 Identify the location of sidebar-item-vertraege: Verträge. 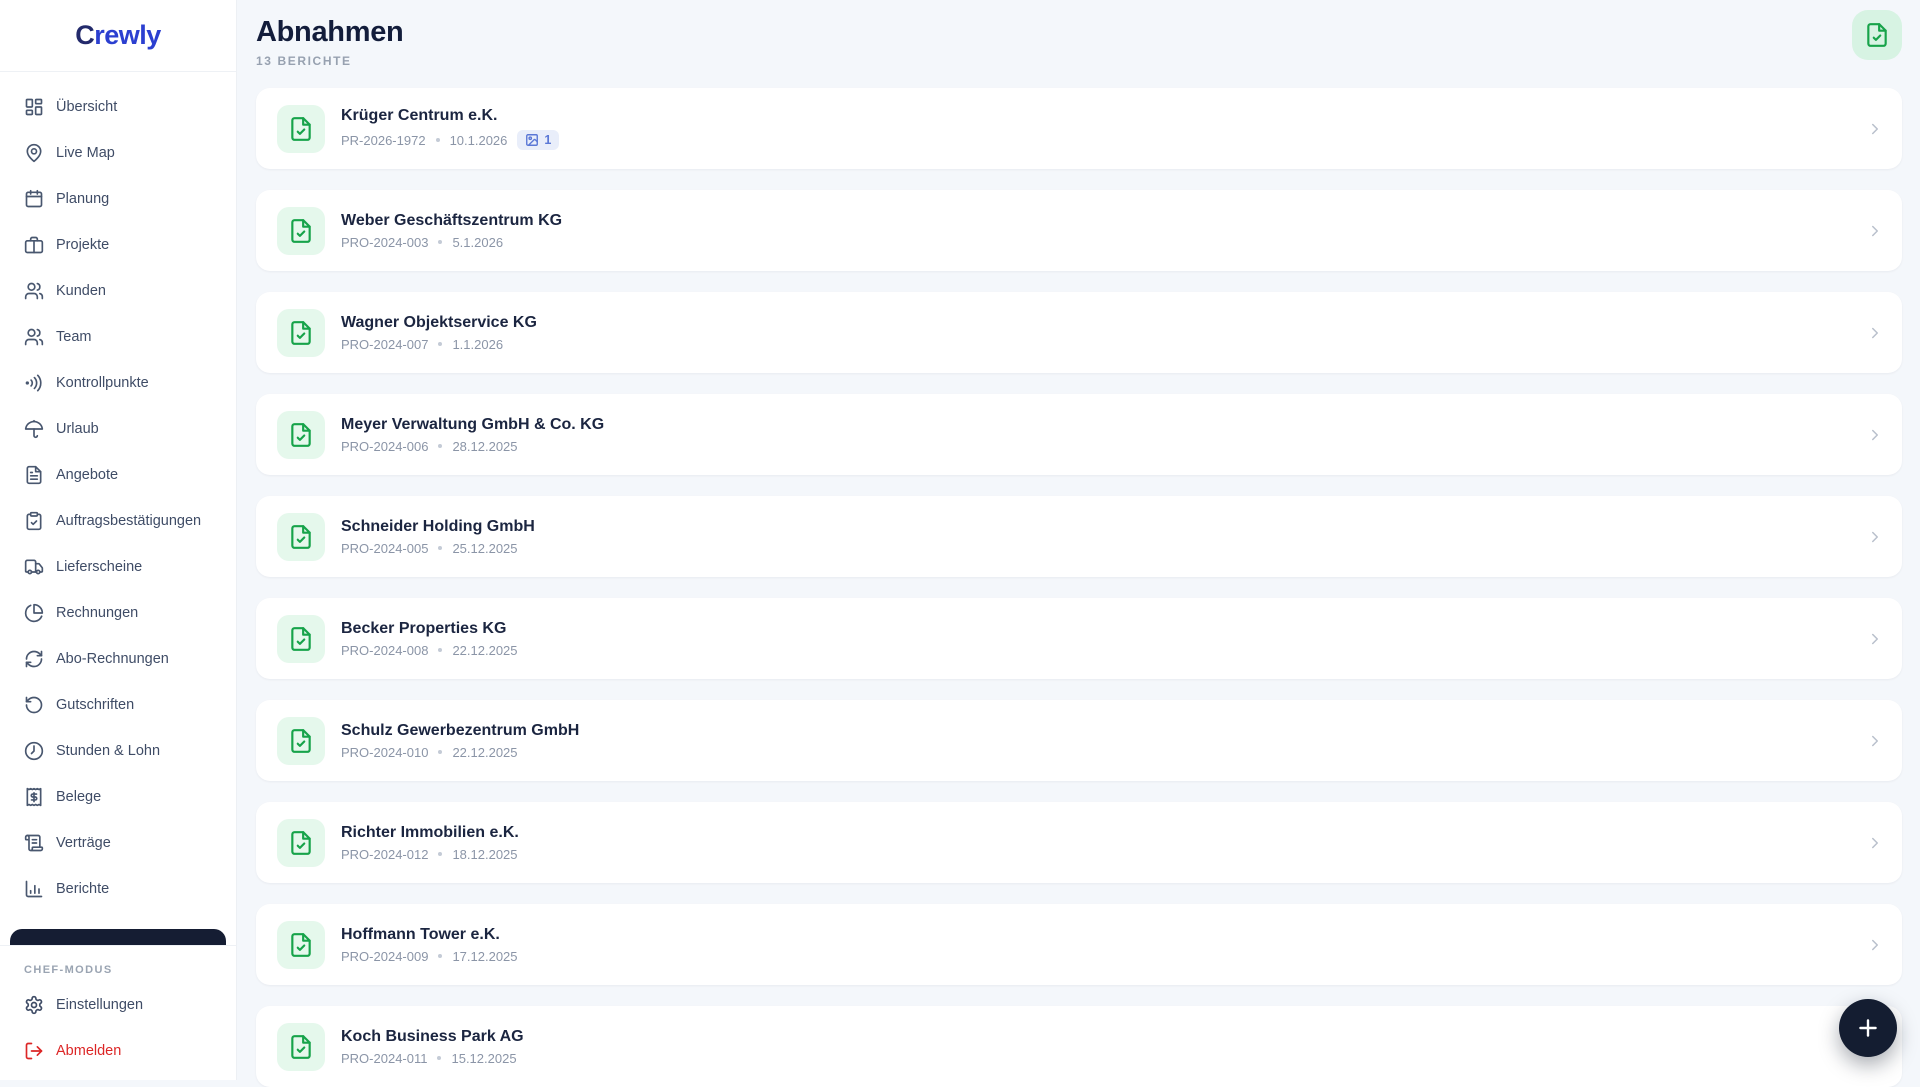
(118, 843).